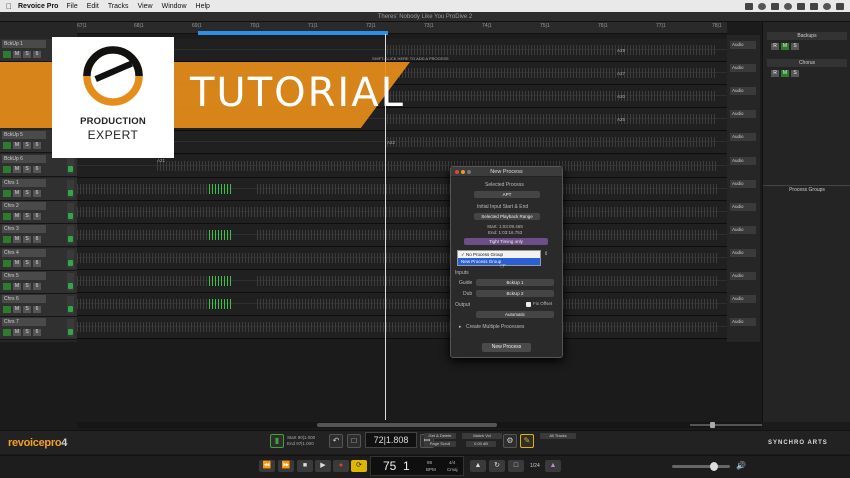 The image size is (850, 478). Describe the element at coordinates (506, 347) in the screenshot. I see `new-process-button: New Process` at that location.